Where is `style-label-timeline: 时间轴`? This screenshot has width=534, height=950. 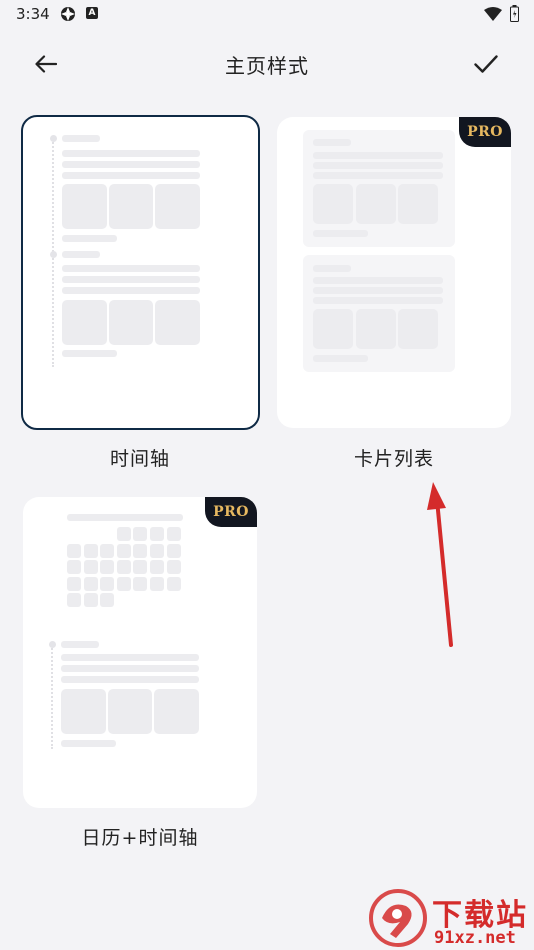
style-label-timeline: 时间轴 is located at coordinates (139, 459).